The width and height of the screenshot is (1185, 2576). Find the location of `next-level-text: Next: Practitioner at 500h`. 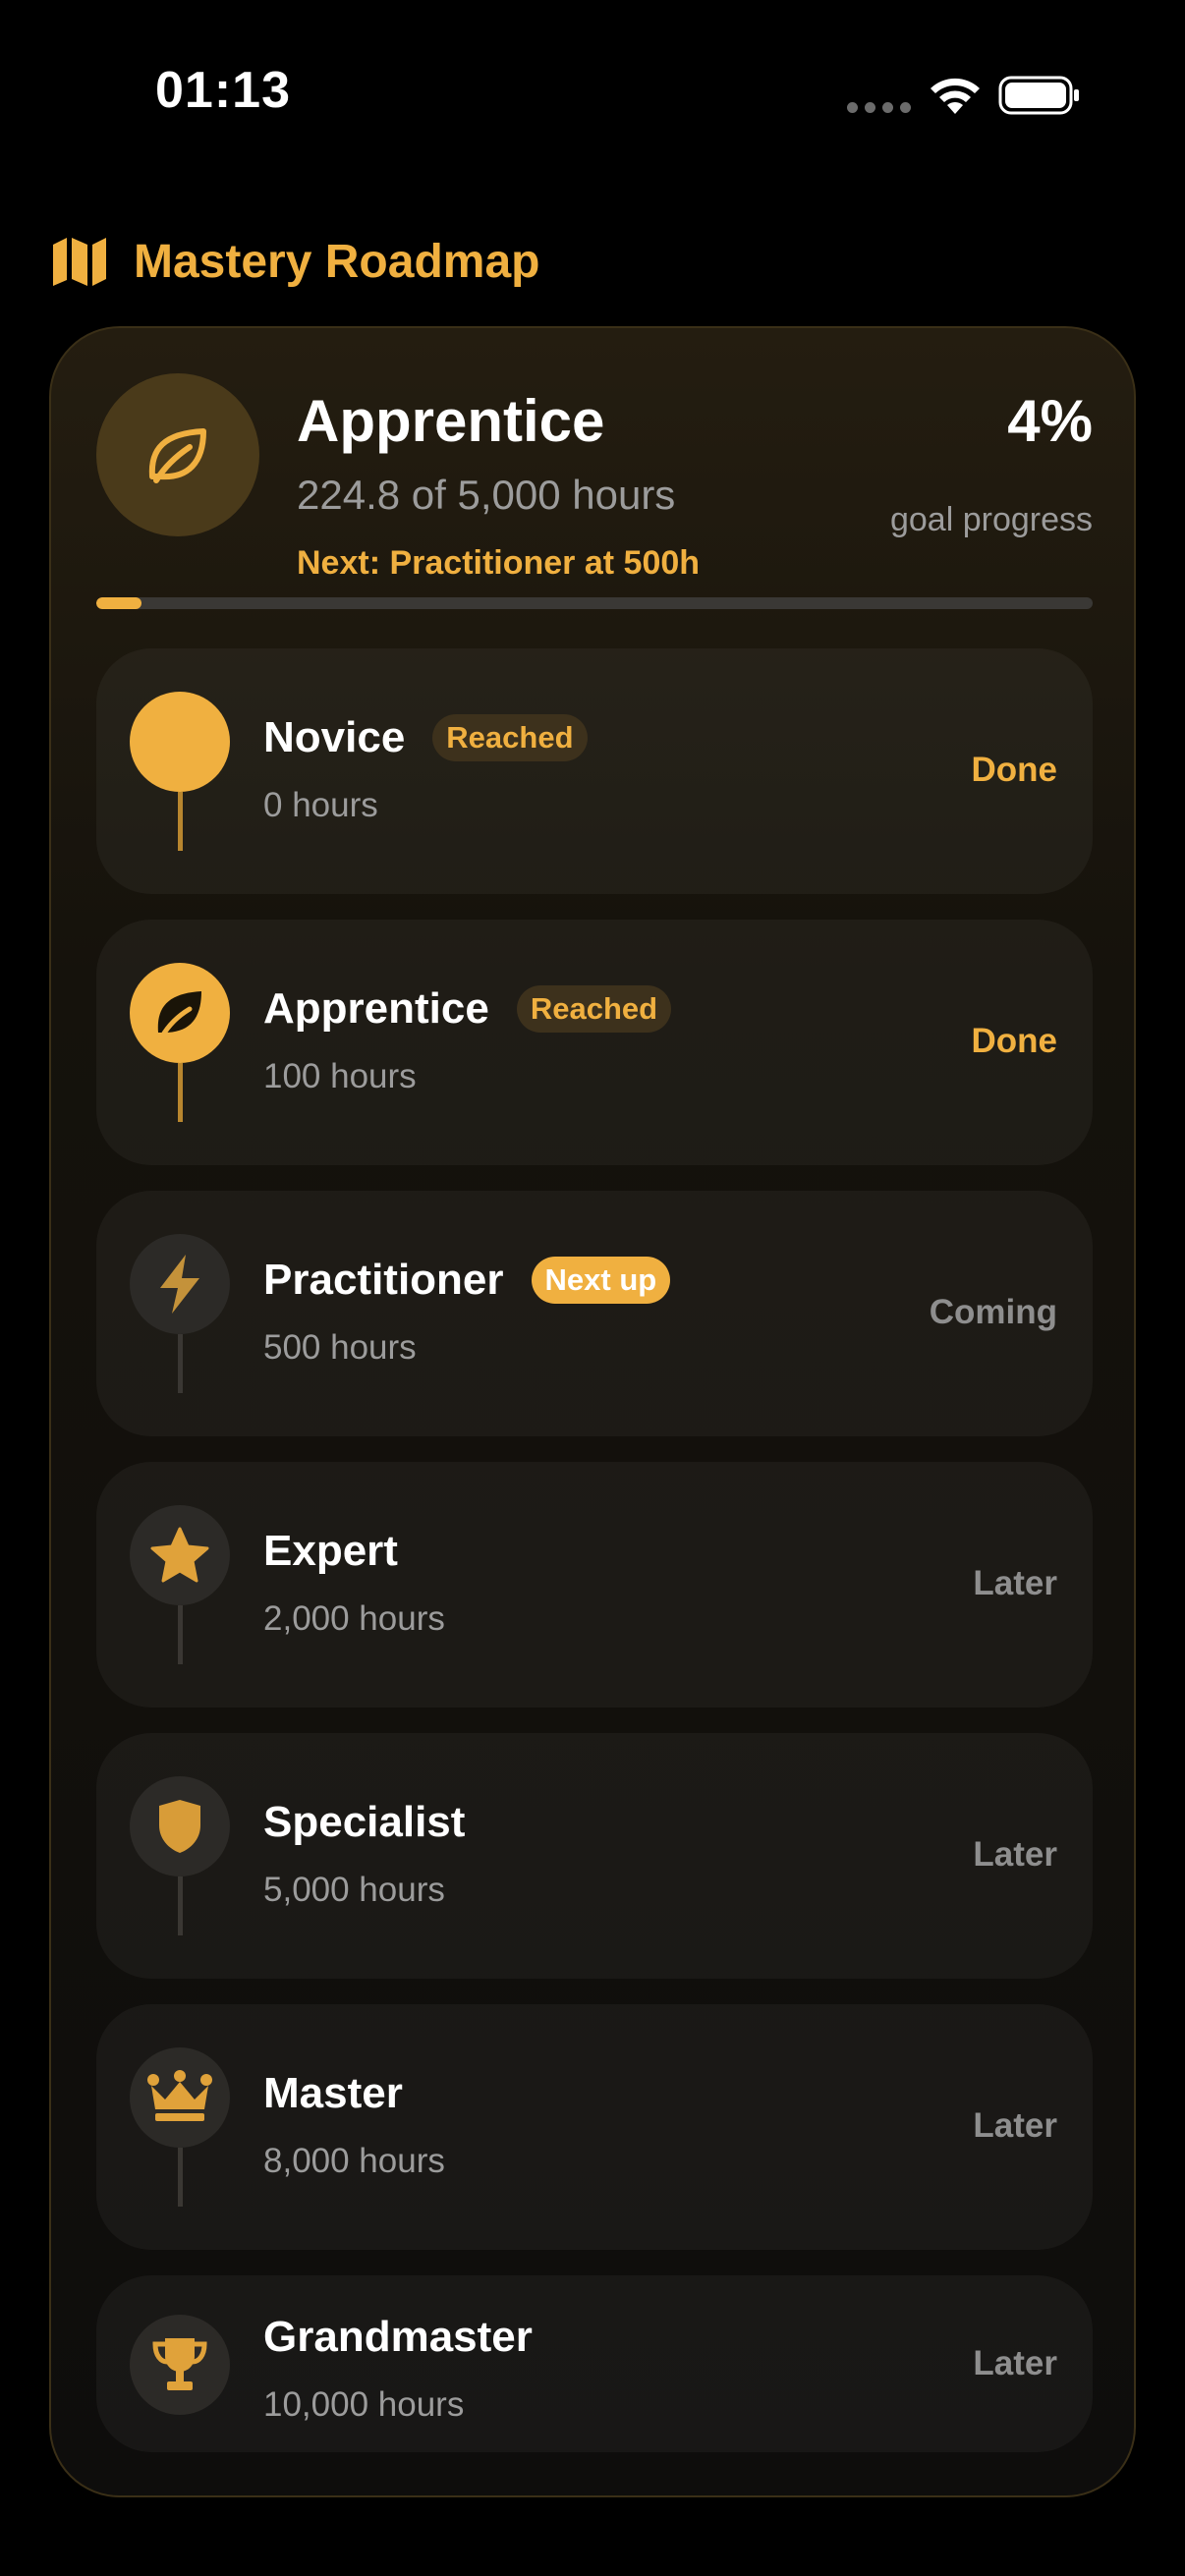

next-level-text: Next: Practitioner at 500h is located at coordinates (499, 563).